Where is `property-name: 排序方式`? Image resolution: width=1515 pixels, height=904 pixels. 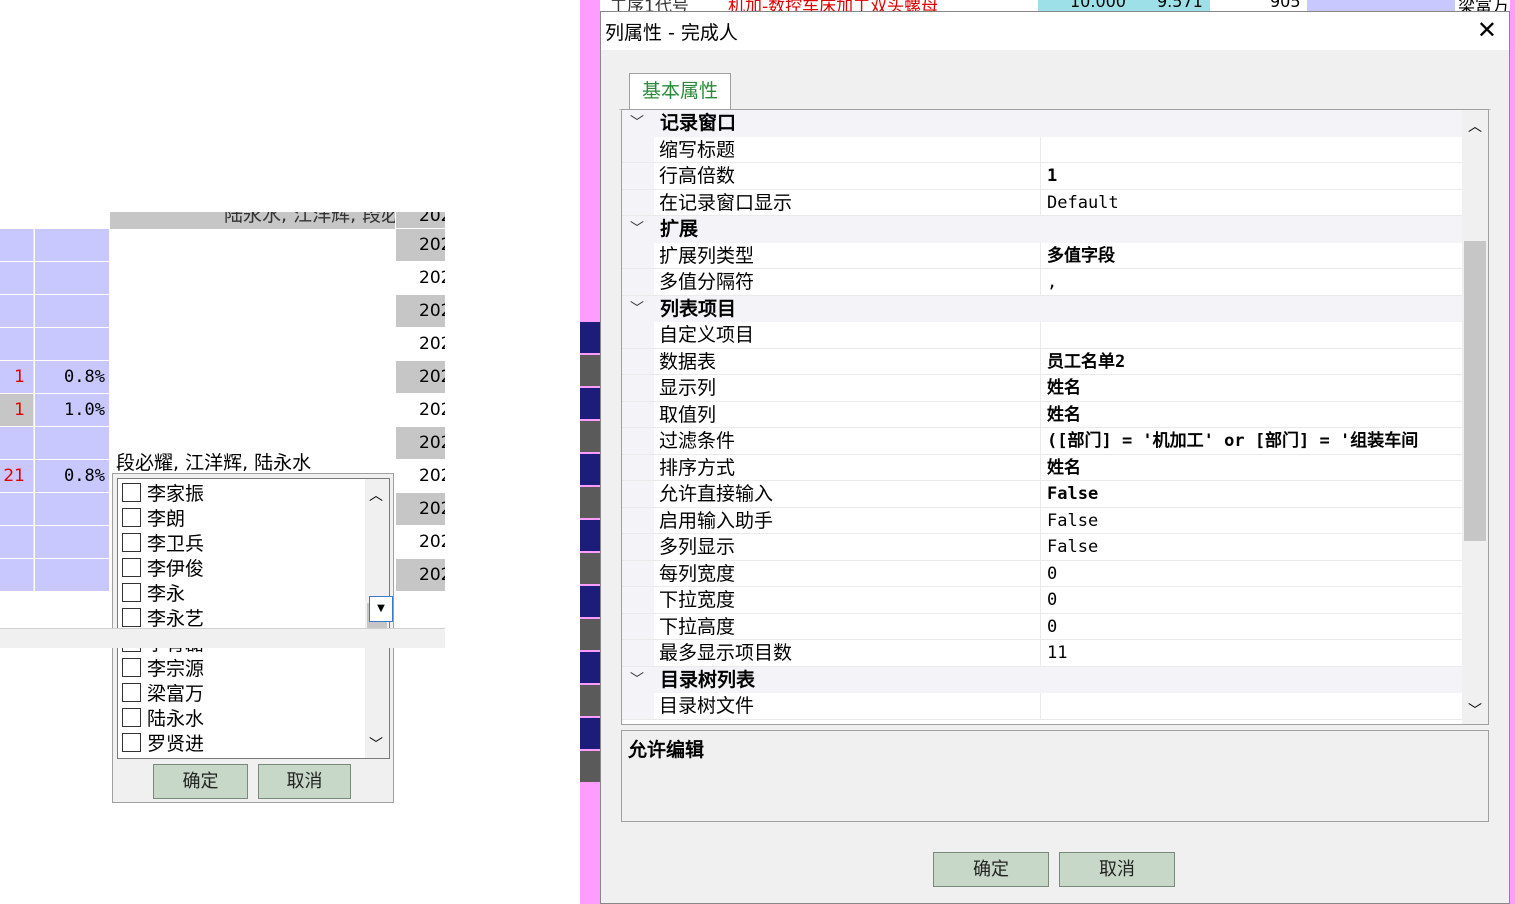 property-name: 排序方式 is located at coordinates (850, 467).